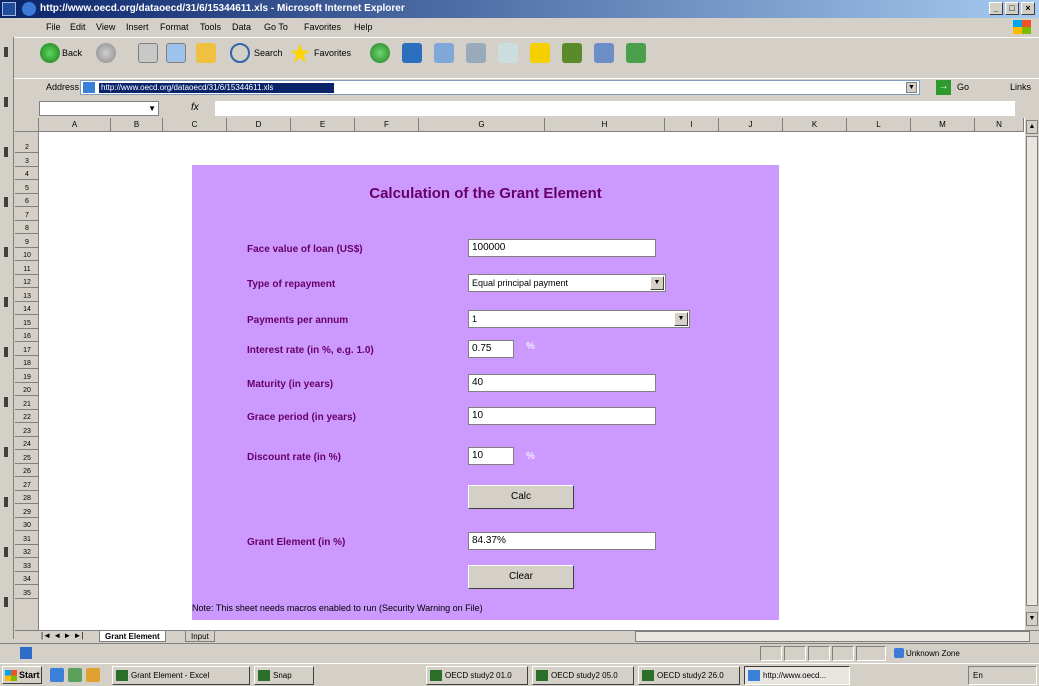 The height and width of the screenshot is (686, 1039). Describe the element at coordinates (1002, 675) in the screenshot. I see `system-tray: En` at that location.